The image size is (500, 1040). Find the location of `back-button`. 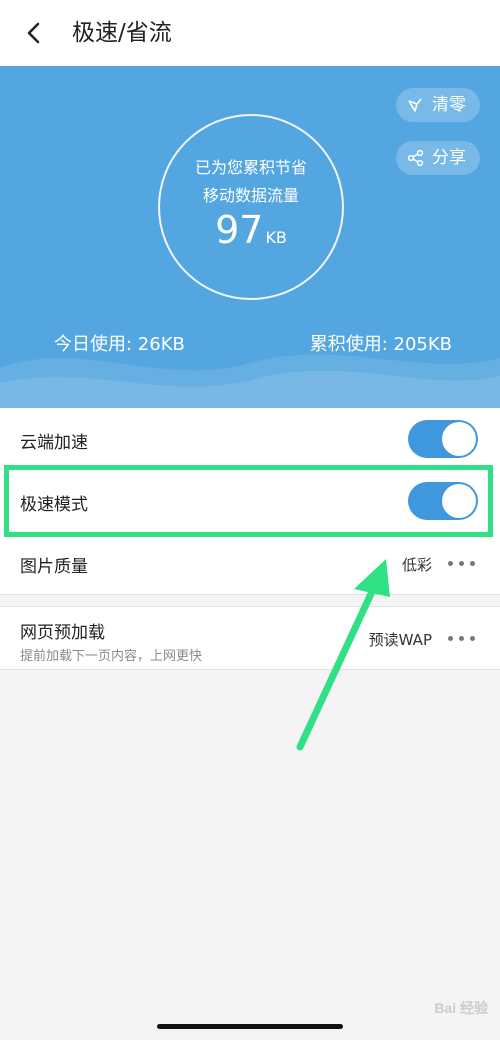

back-button is located at coordinates (35, 33).